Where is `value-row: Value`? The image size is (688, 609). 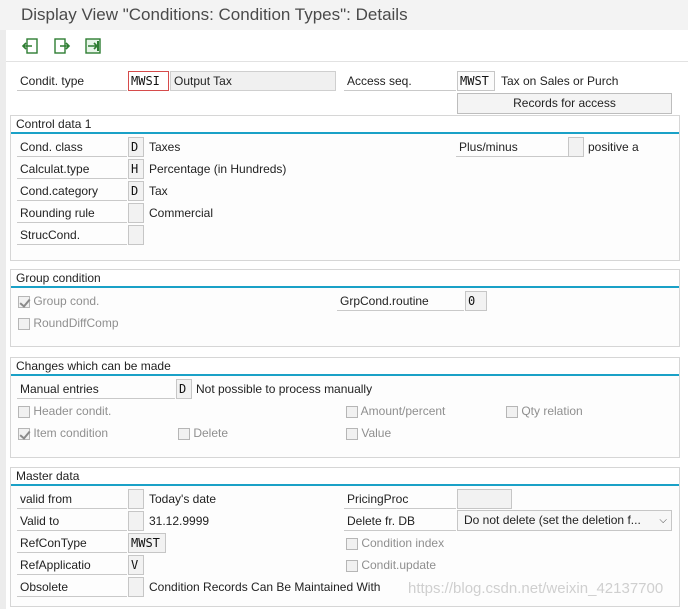
value-row: Value is located at coordinates (368, 433).